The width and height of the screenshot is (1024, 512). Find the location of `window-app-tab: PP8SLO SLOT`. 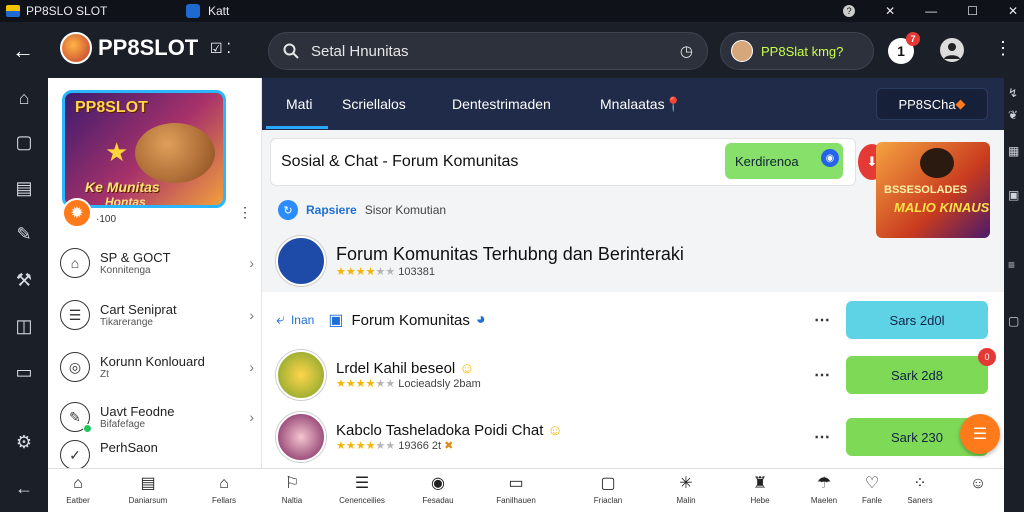

window-app-tab: PP8SLO SLOT is located at coordinates (56, 11).